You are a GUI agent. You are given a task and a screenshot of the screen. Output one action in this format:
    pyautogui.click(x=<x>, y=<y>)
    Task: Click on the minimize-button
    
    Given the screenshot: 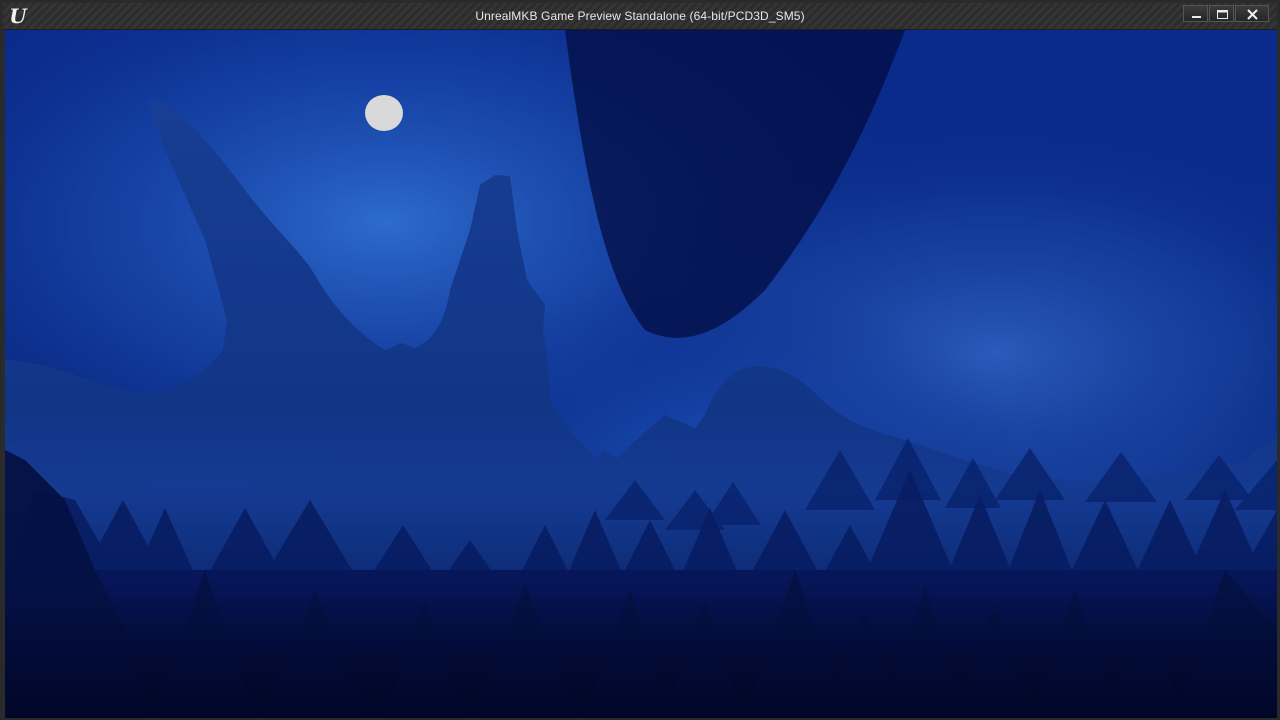 What is the action you would take?
    pyautogui.click(x=1195, y=13)
    